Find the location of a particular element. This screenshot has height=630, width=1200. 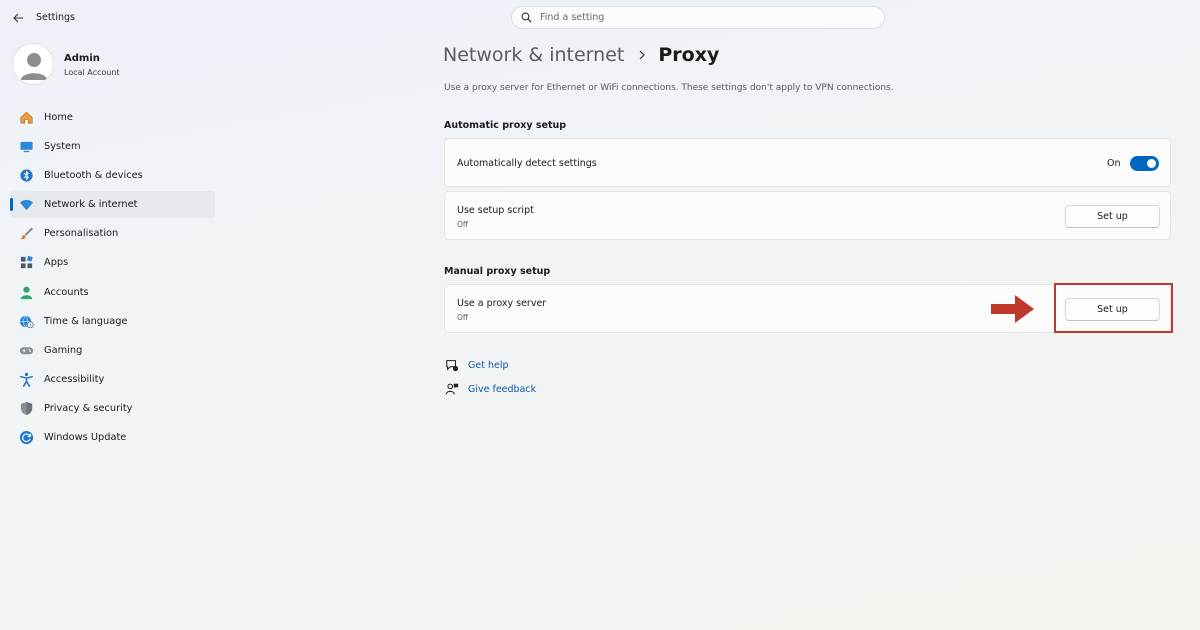

avatar is located at coordinates (33, 64).